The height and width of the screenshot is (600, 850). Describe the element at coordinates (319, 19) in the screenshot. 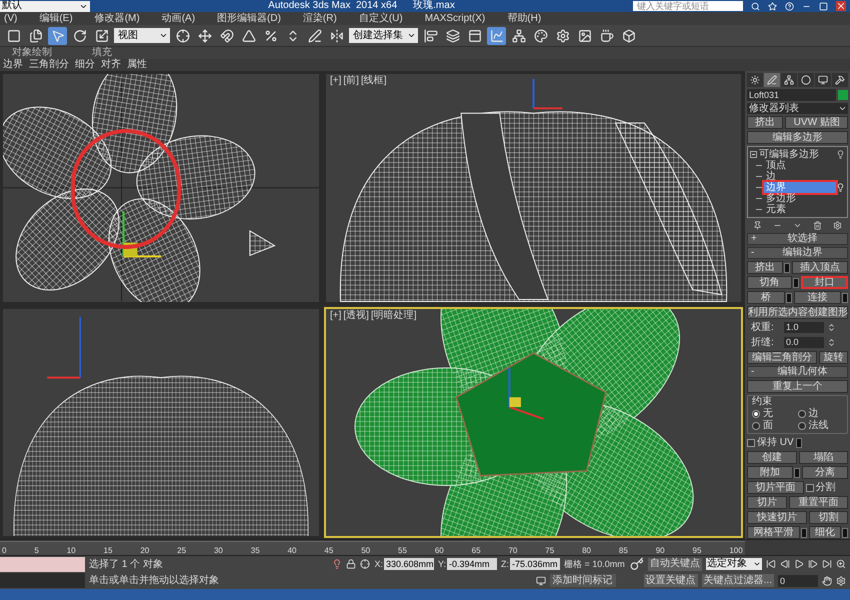

I see `menu-item: 渲染(R)` at that location.